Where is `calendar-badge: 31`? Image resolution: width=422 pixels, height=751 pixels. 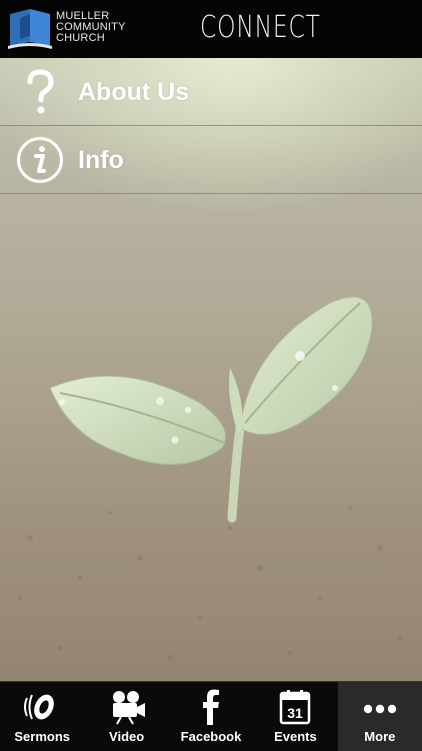
calendar-badge: 31 is located at coordinates (296, 713).